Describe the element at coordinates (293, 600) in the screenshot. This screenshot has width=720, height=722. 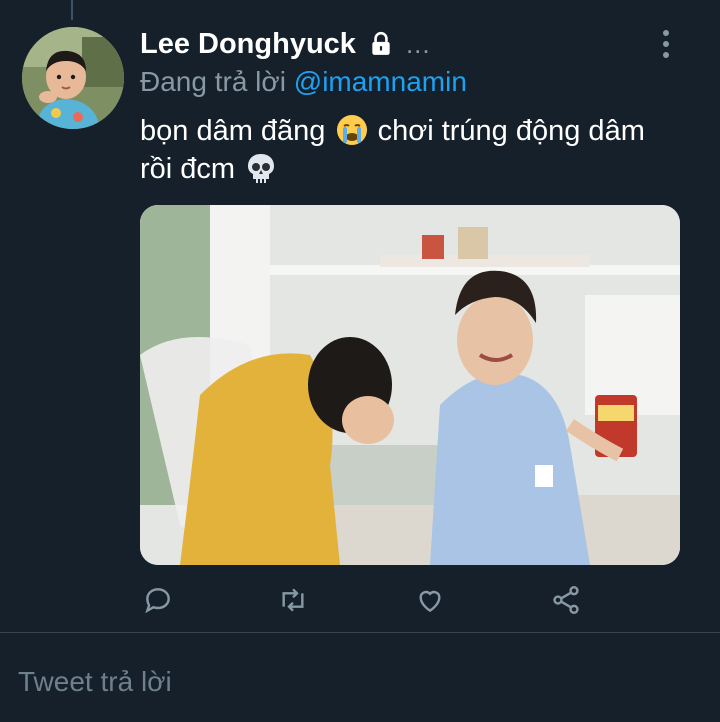
I see `retweet-icon` at that location.